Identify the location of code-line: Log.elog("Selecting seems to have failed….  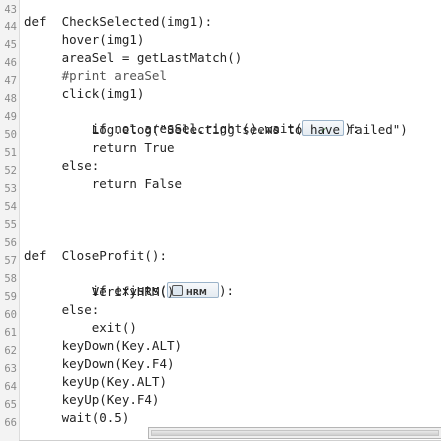
(216, 130).